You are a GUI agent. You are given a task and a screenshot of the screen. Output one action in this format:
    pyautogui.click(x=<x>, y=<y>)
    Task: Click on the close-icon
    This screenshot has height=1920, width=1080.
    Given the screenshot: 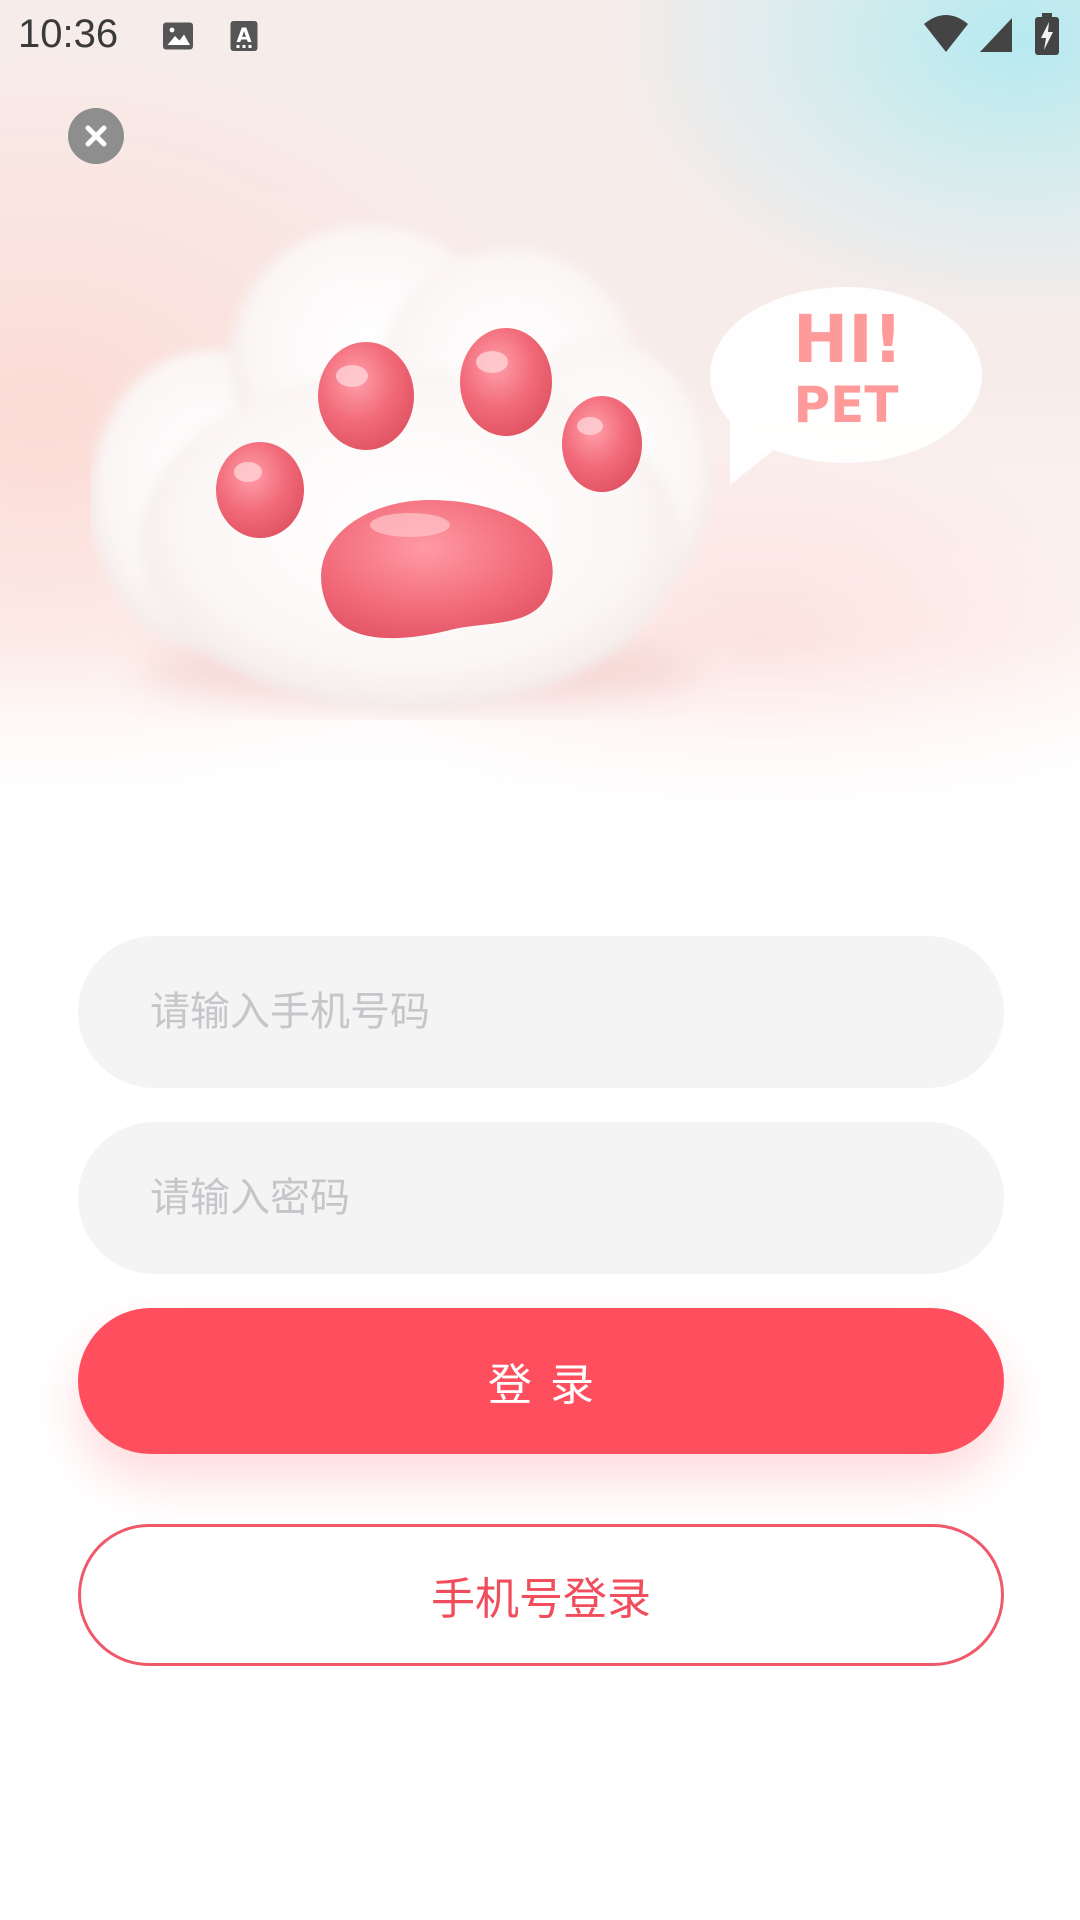 What is the action you would take?
    pyautogui.click(x=96, y=136)
    